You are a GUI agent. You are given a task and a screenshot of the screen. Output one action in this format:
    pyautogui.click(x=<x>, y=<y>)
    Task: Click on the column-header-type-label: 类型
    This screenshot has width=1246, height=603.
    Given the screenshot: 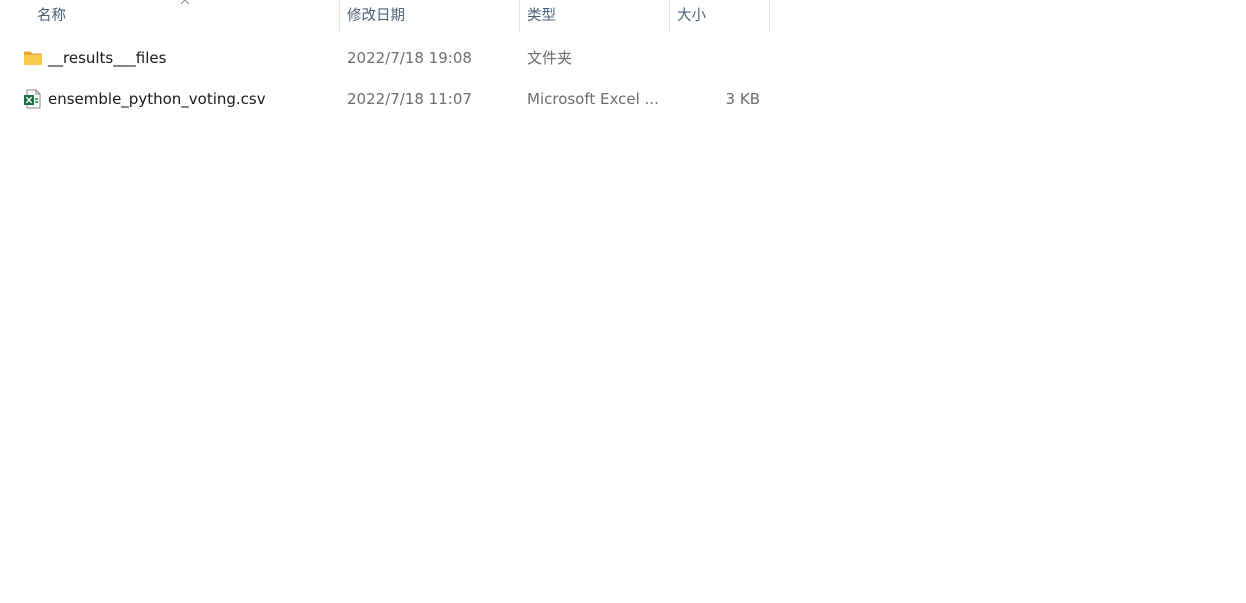 What is the action you would take?
    pyautogui.click(x=541, y=16)
    